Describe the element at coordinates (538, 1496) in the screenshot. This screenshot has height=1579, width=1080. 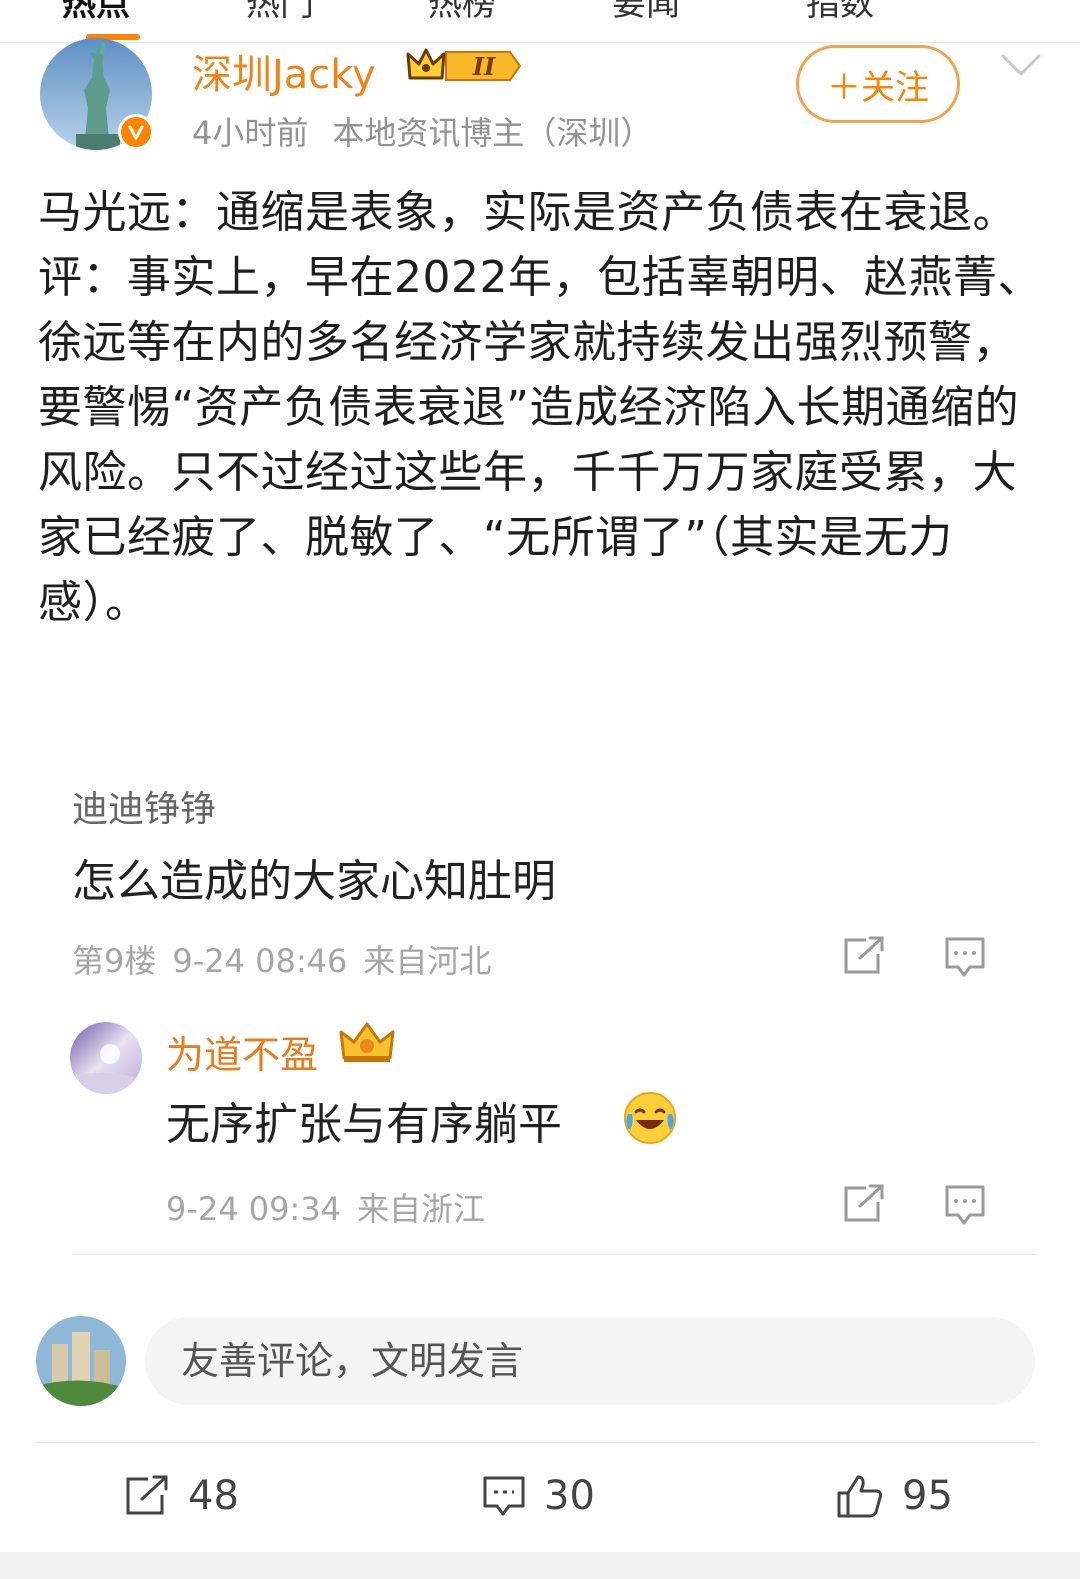
I see `comment-button: 30` at that location.